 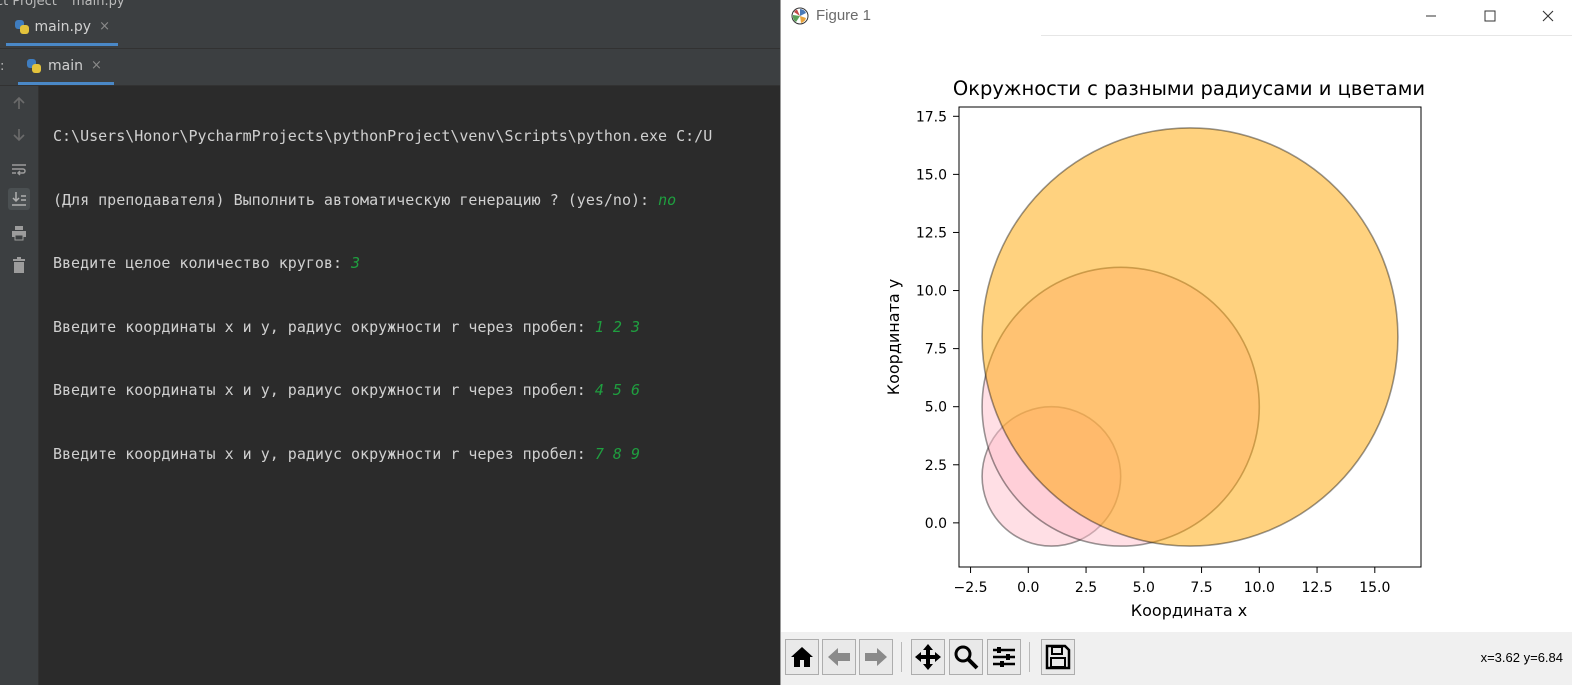 I want to click on matplotlib-logo-icon, so click(x=800, y=16).